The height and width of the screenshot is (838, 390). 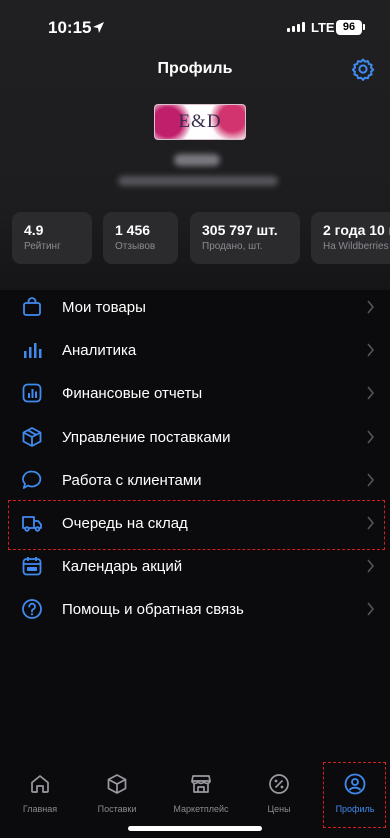 What do you see at coordinates (98, 27) in the screenshot?
I see `location-arrow-icon` at bounding box center [98, 27].